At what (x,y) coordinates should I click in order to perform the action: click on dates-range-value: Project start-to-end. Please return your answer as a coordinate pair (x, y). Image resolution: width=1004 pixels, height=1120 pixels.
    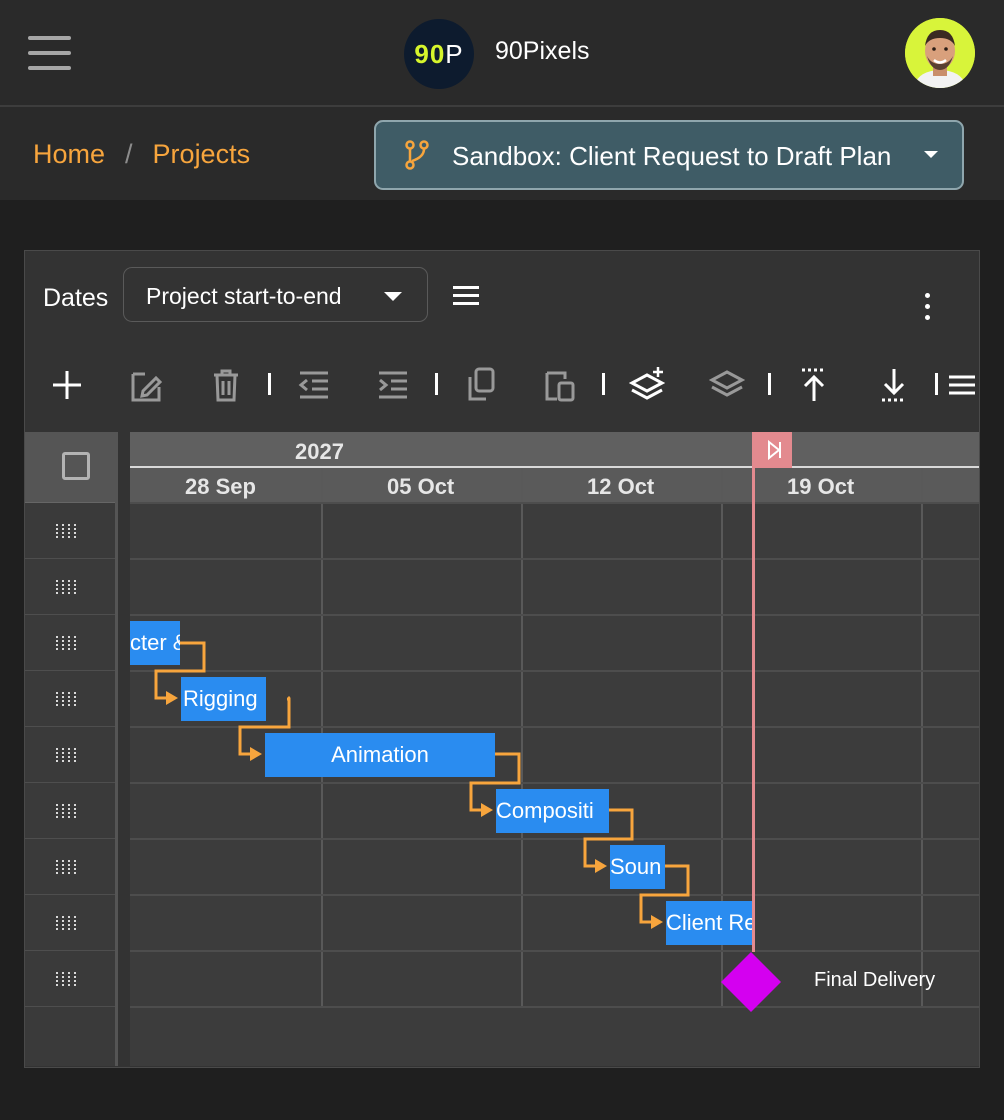
    Looking at the image, I should click on (244, 296).